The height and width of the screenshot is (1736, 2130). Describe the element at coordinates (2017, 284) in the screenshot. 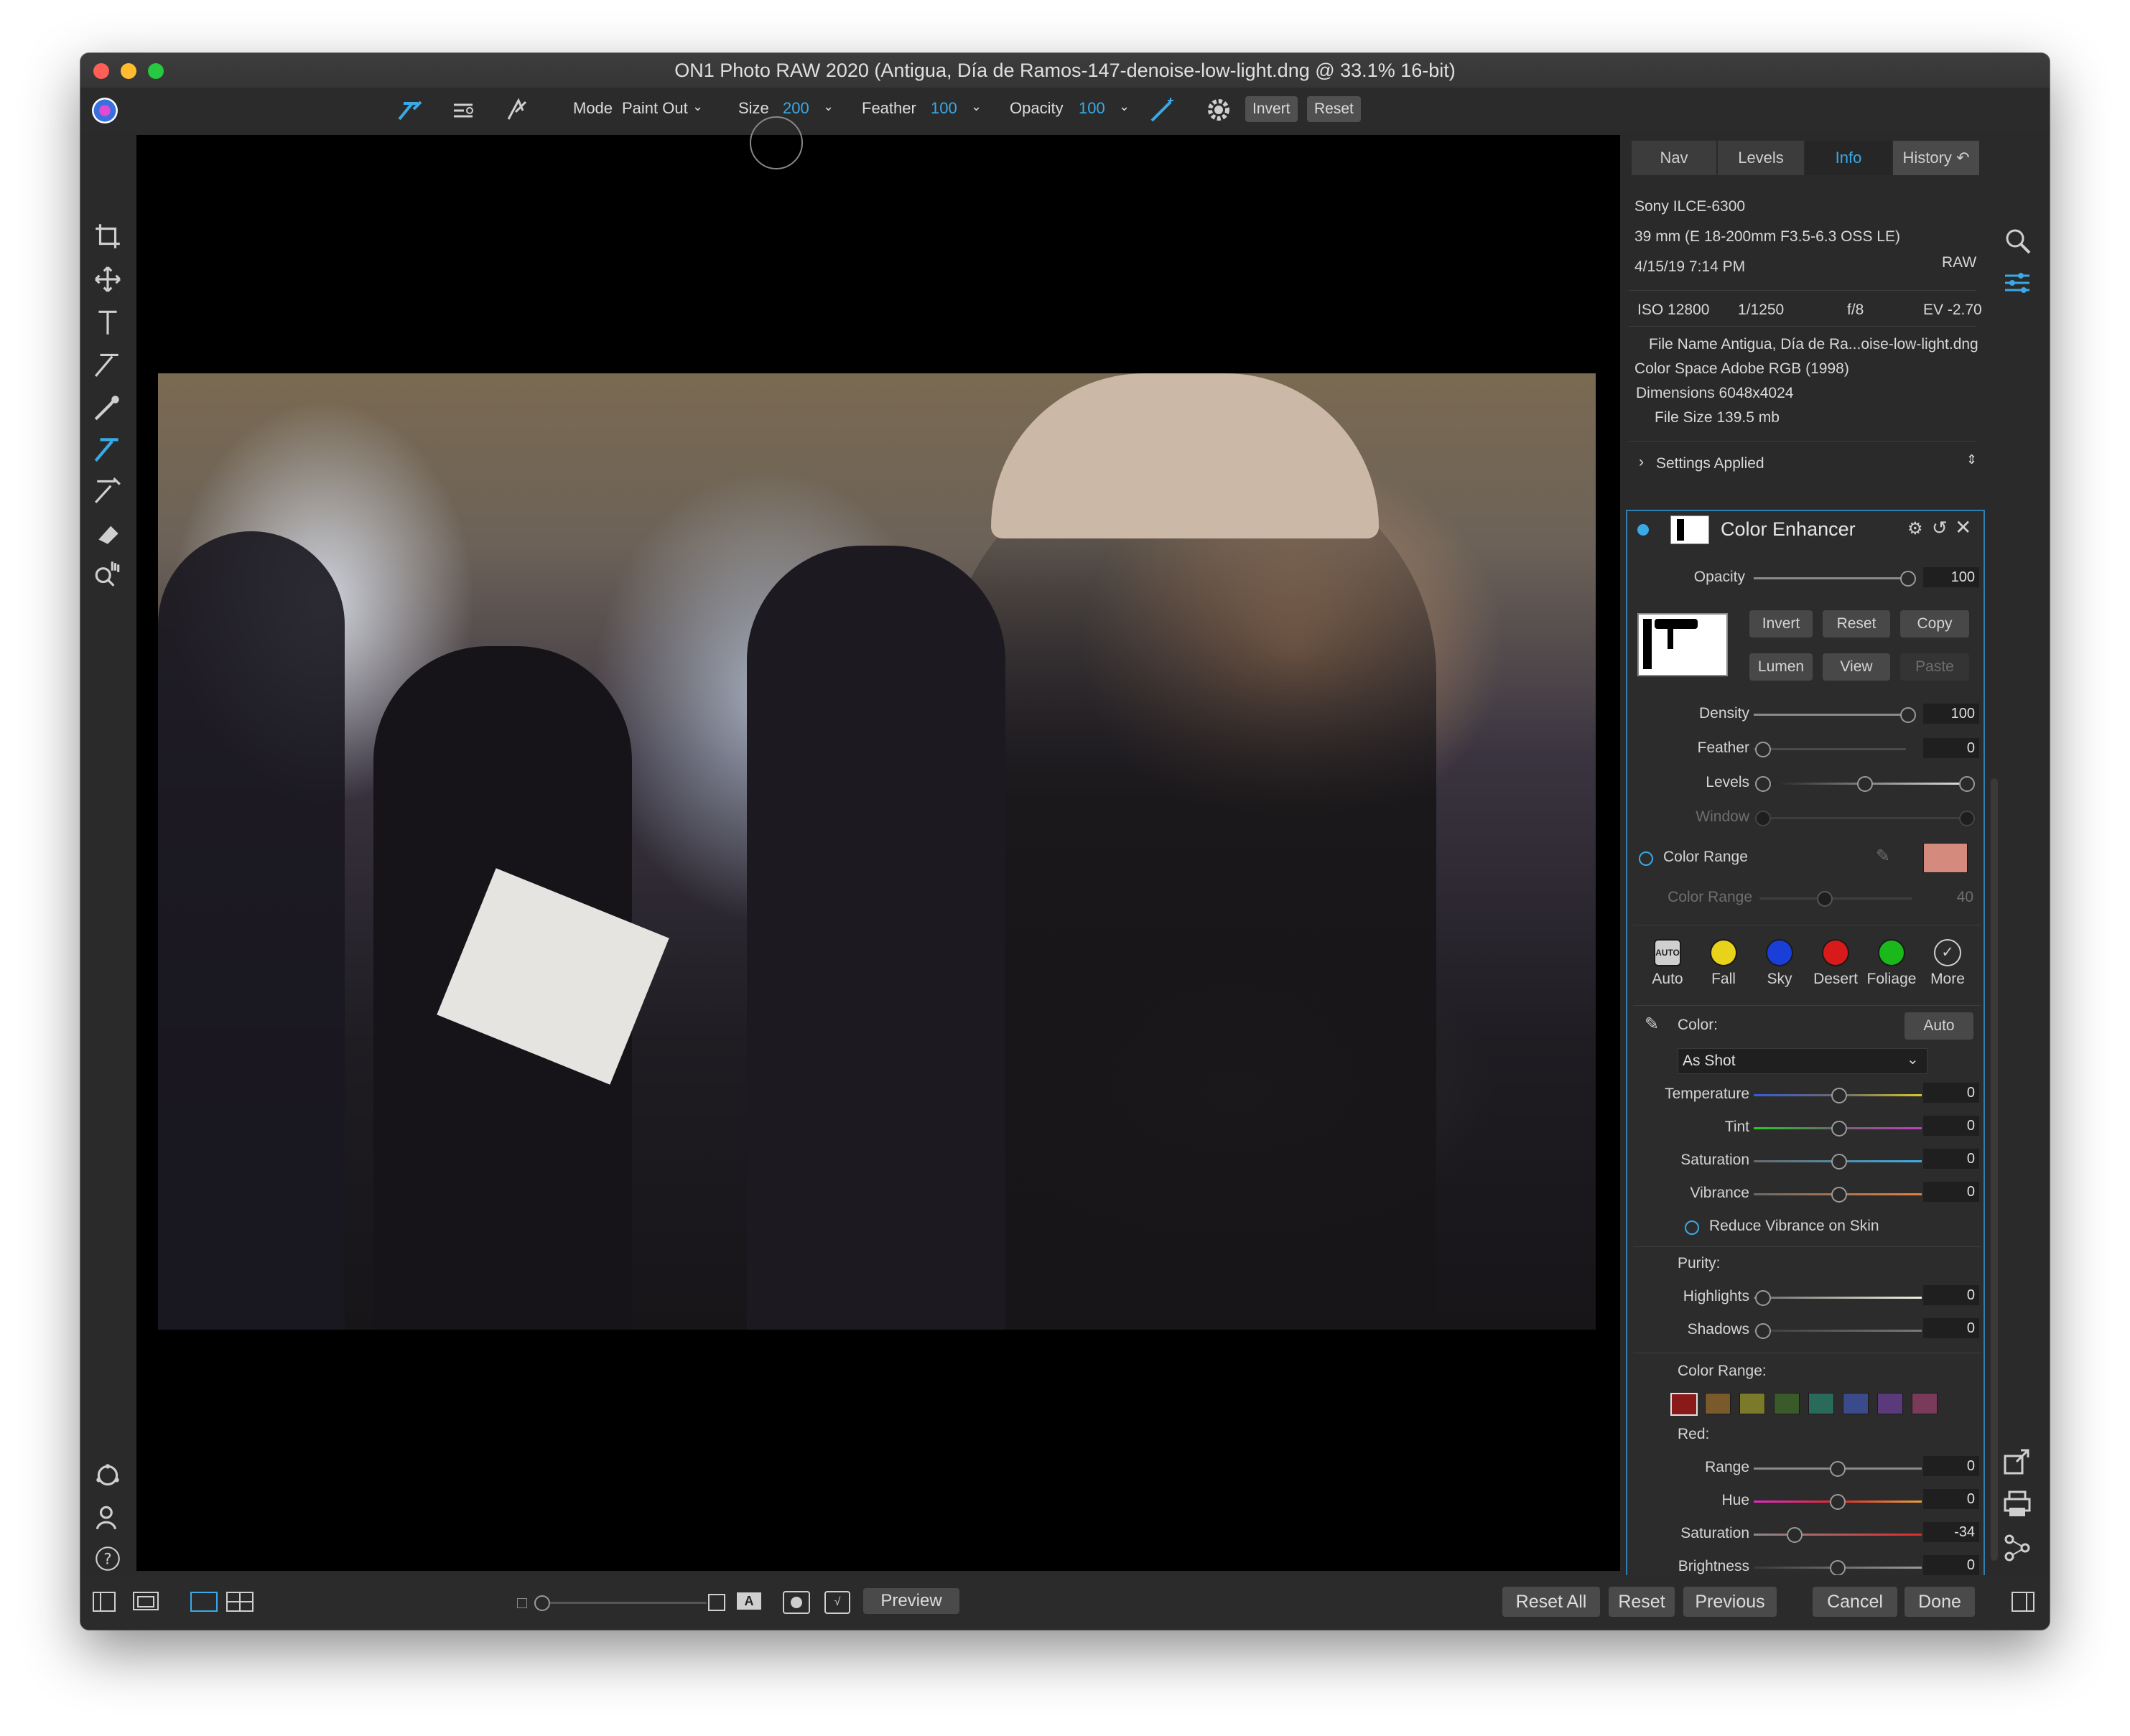

I see `adjustments-icon` at that location.